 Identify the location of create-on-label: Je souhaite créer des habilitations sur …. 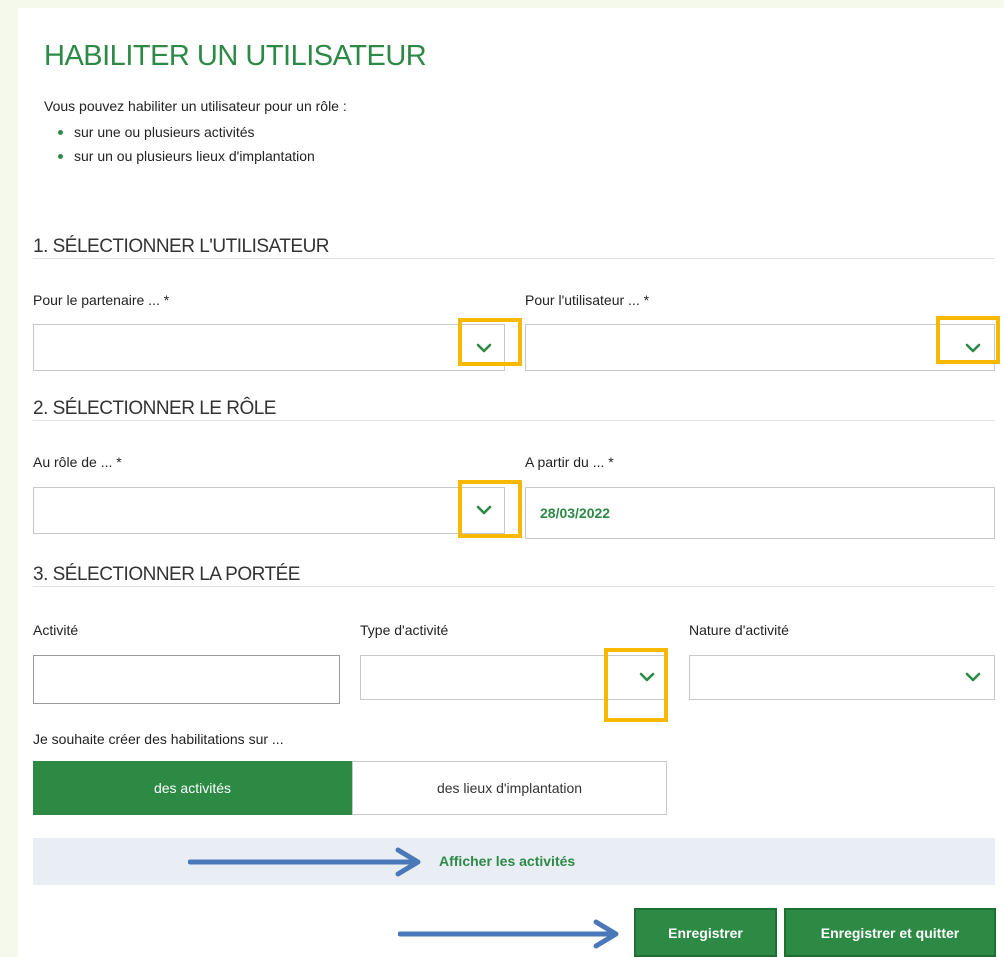
(158, 739).